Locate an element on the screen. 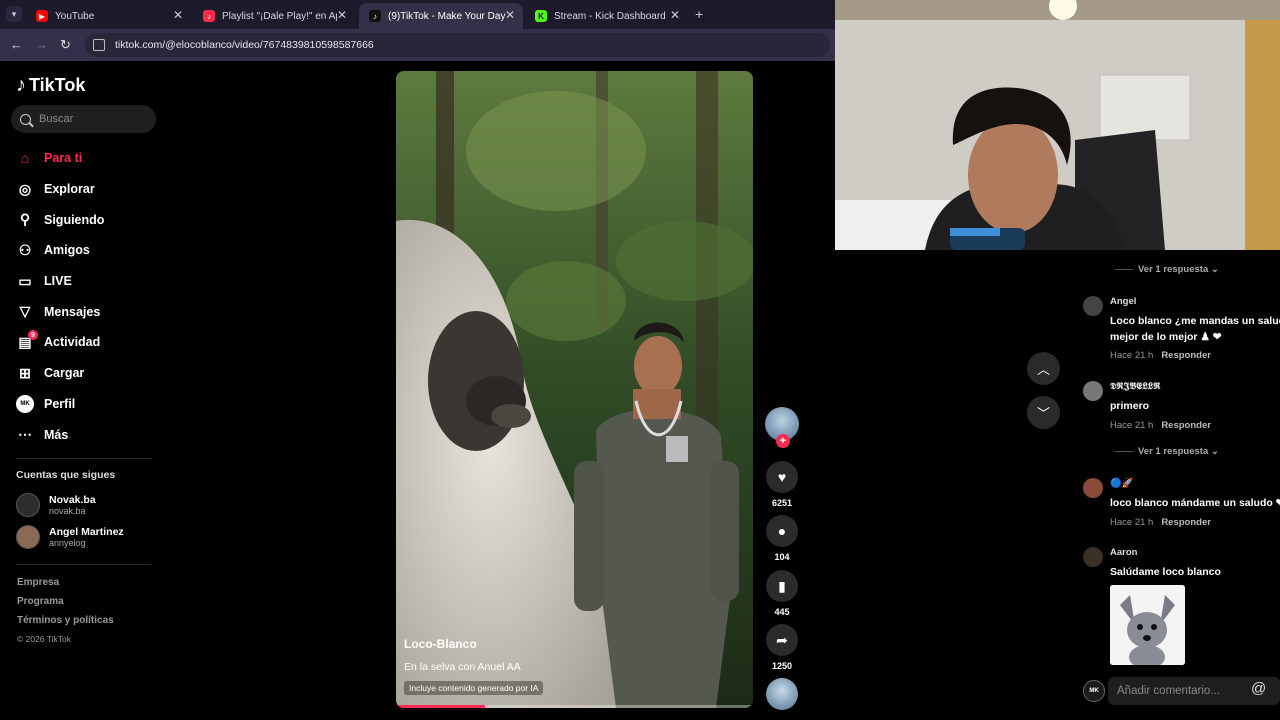  following-account: Angel Martinez annyelog is located at coordinates (70, 537).